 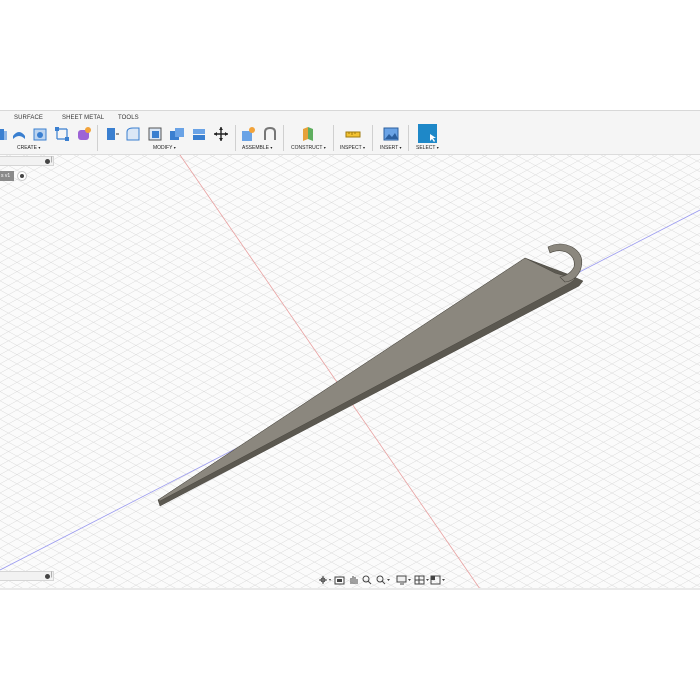 I want to click on inspect-menu: INSPECT ▾, so click(x=352, y=148).